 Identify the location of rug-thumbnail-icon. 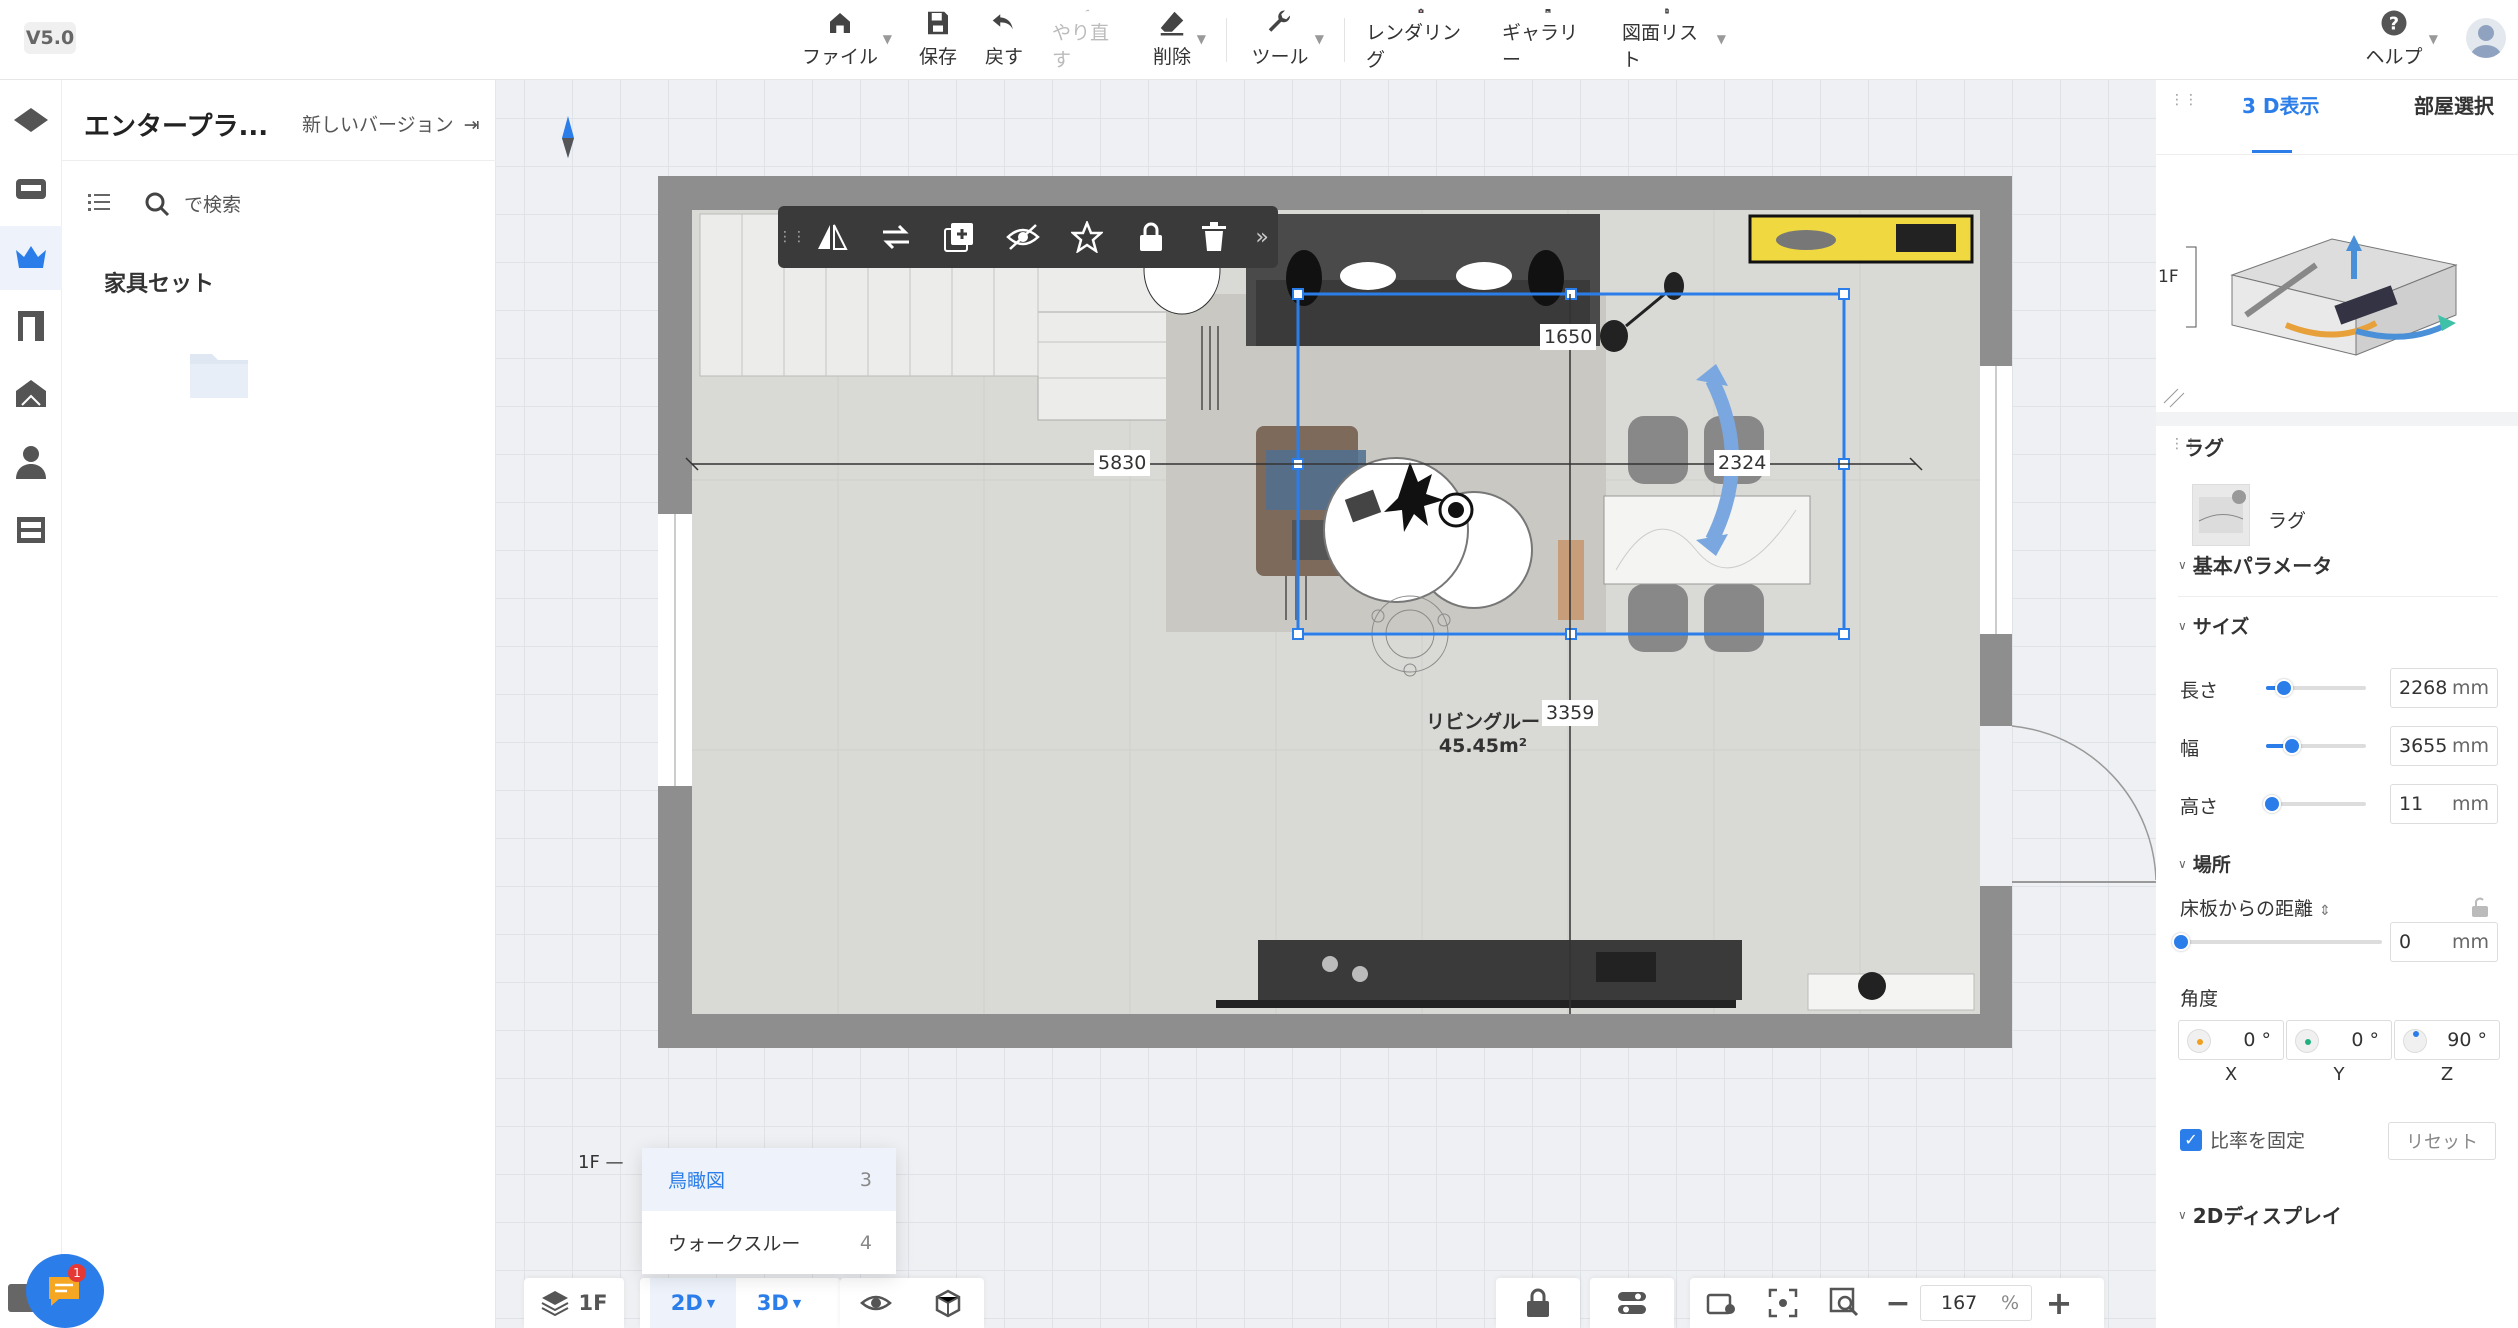
(2222, 511).